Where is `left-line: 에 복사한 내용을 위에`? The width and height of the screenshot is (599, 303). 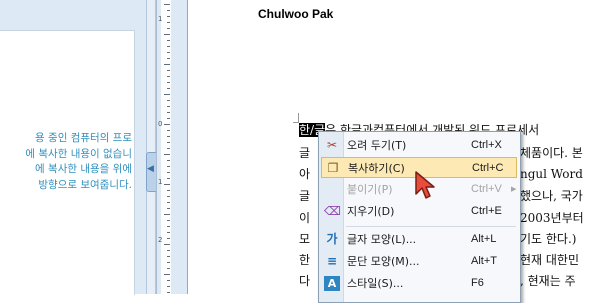 left-line: 에 복사한 내용을 위에 is located at coordinates (83, 169).